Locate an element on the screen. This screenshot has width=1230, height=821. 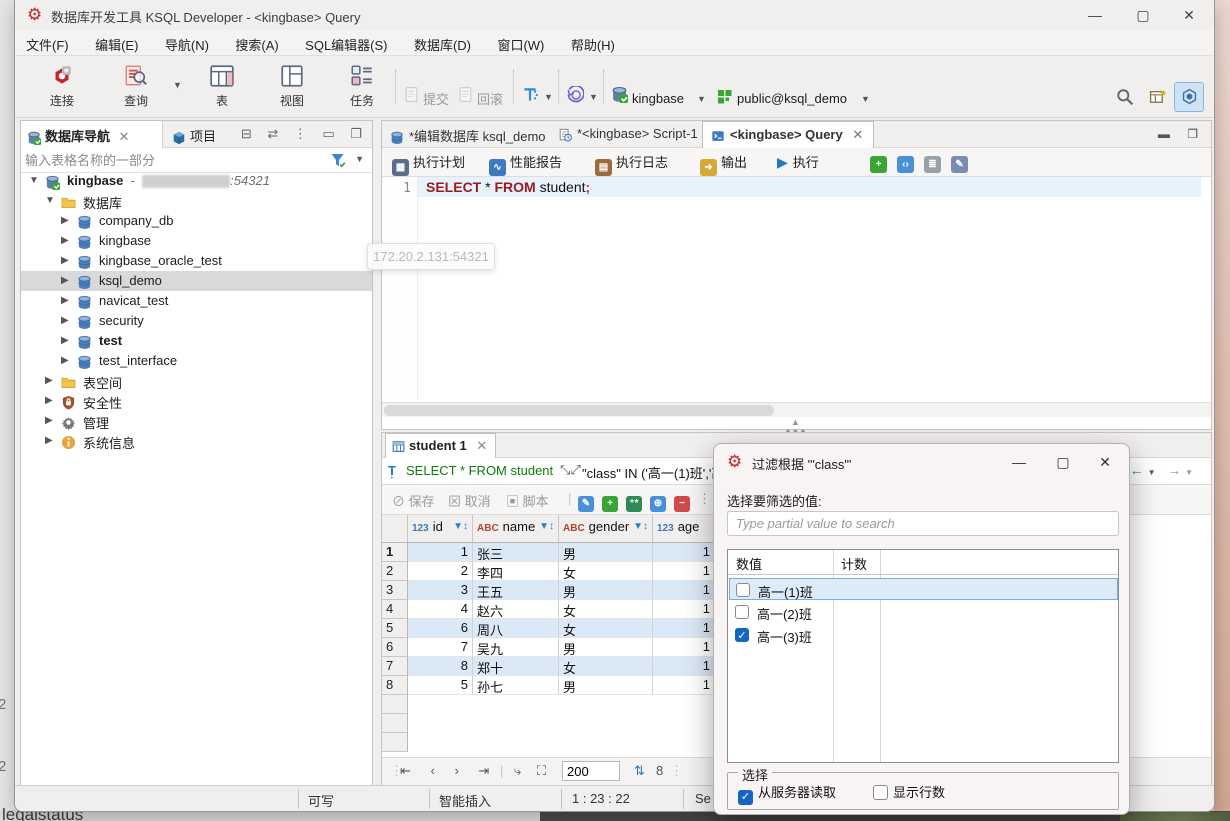
menu-window: 窗口(W) is located at coordinates (520, 44).